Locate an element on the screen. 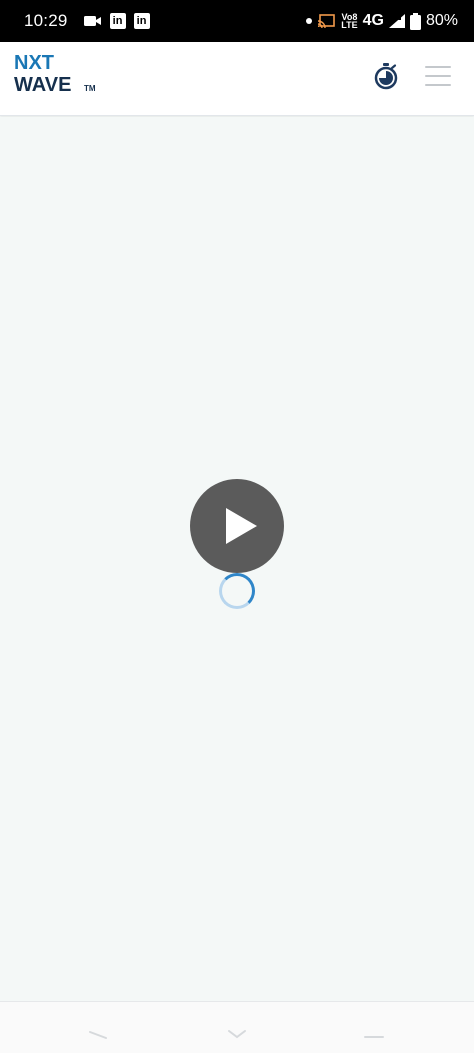  cast-icon is located at coordinates (327, 21).